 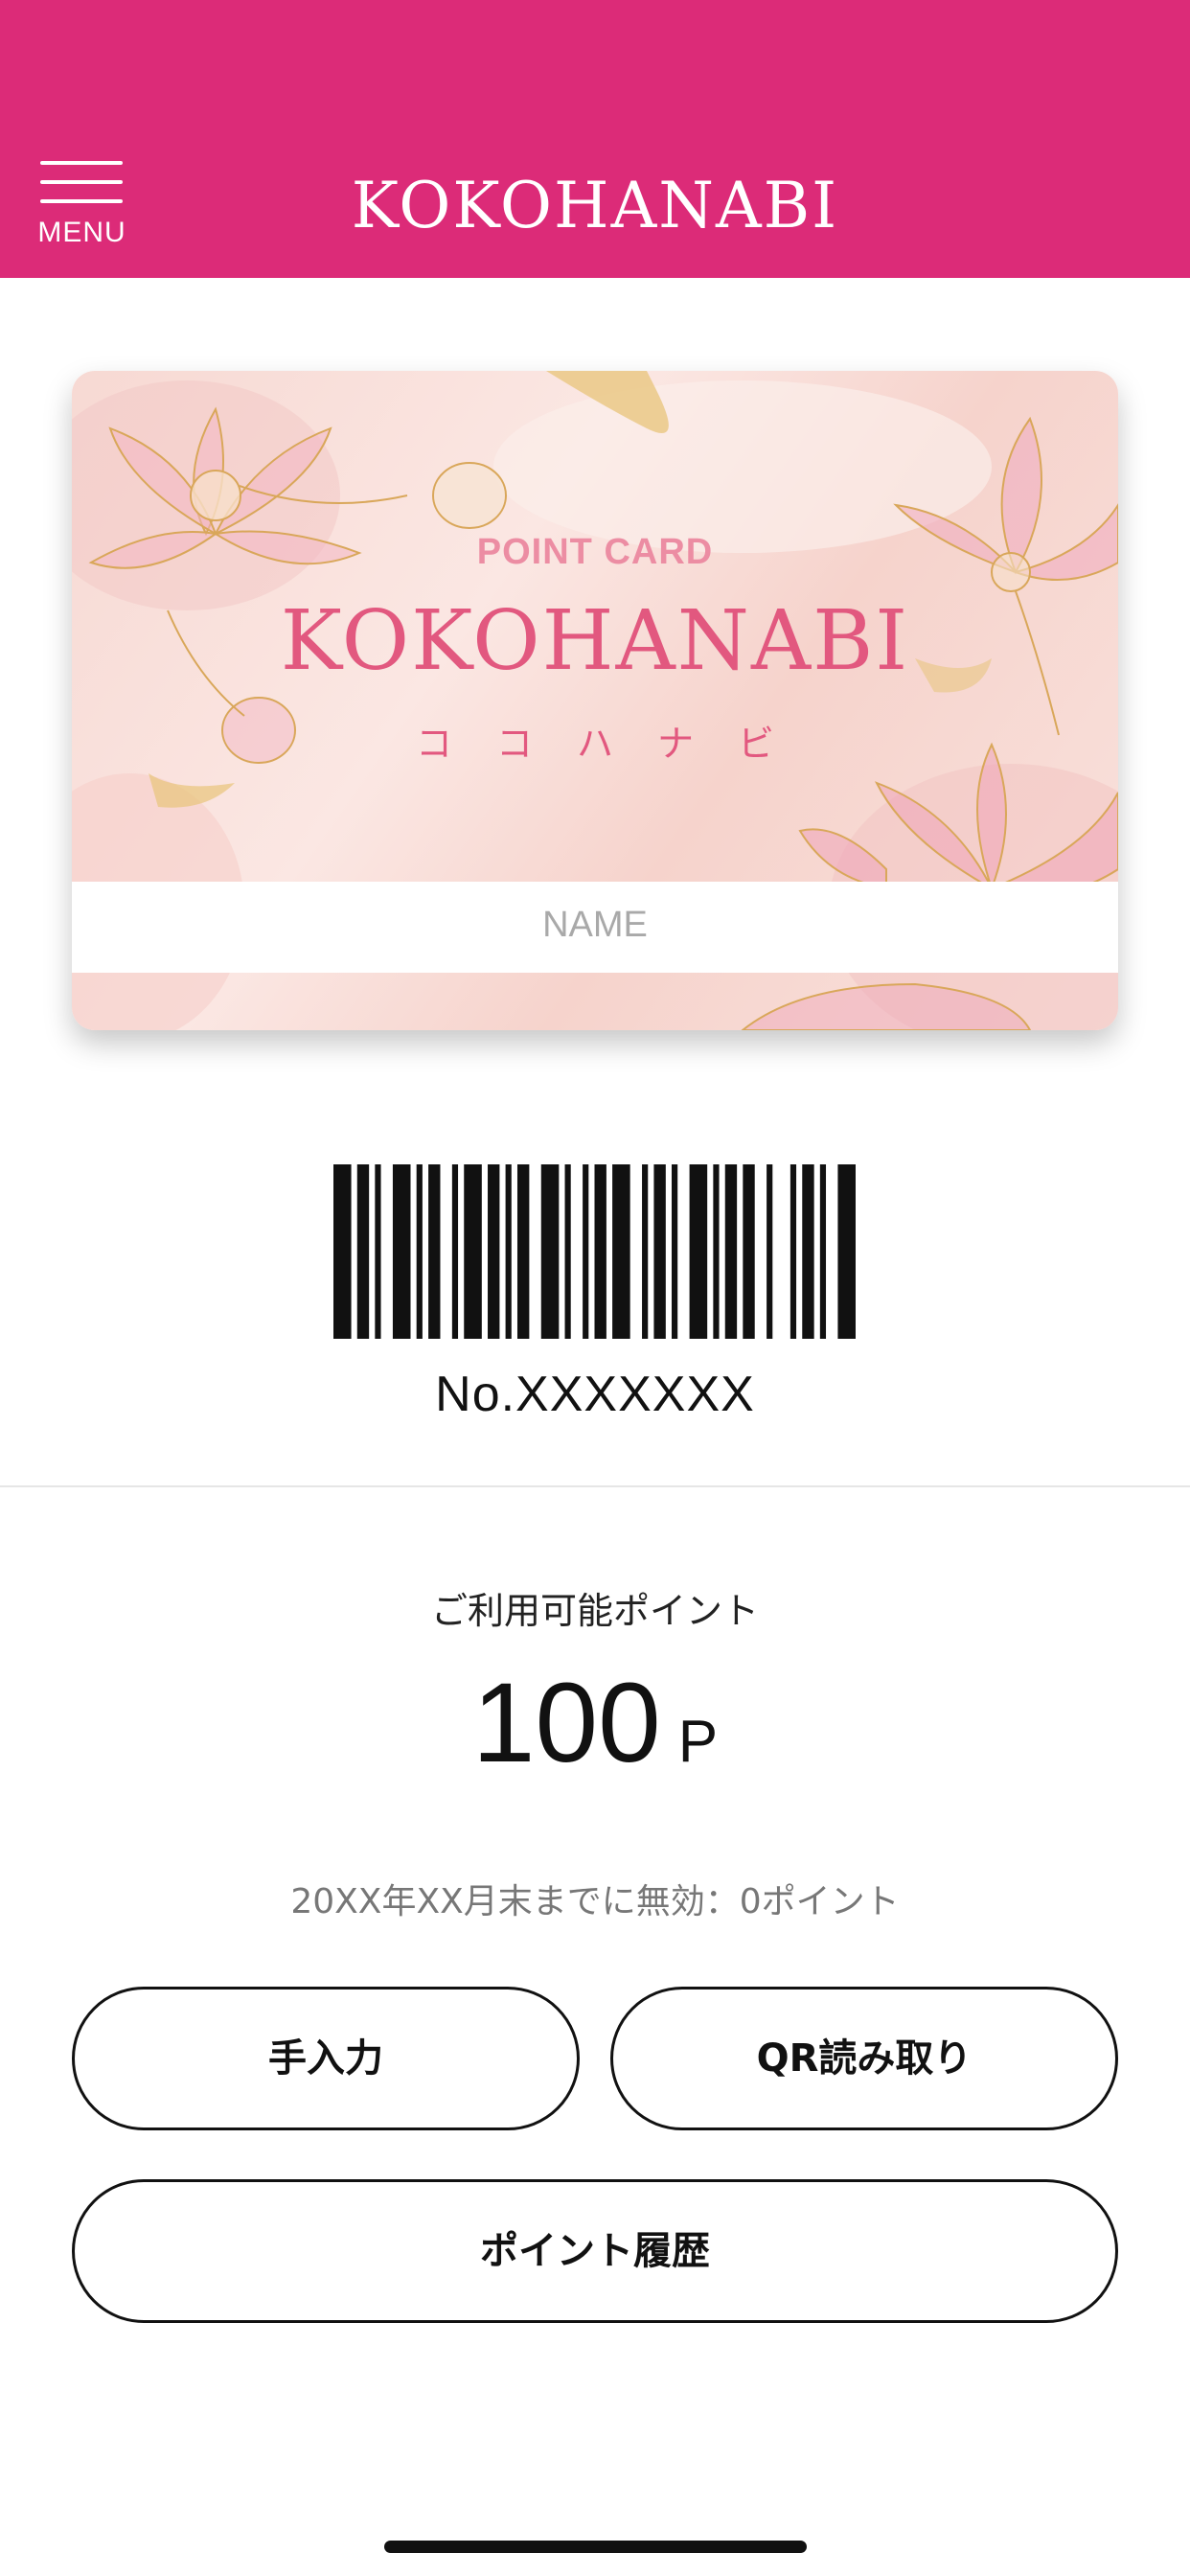 What do you see at coordinates (698, 1742) in the screenshot?
I see `points-unit: P` at bounding box center [698, 1742].